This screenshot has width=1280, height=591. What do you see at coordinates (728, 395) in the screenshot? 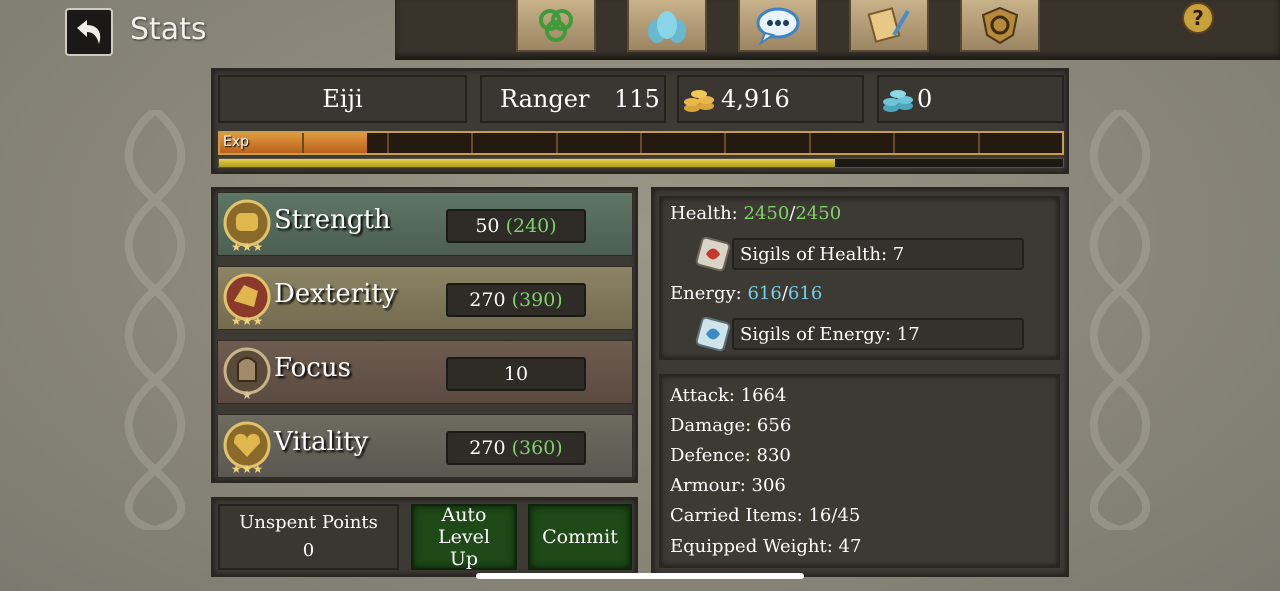
I see `attribute-attack: Attack: 1664` at bounding box center [728, 395].